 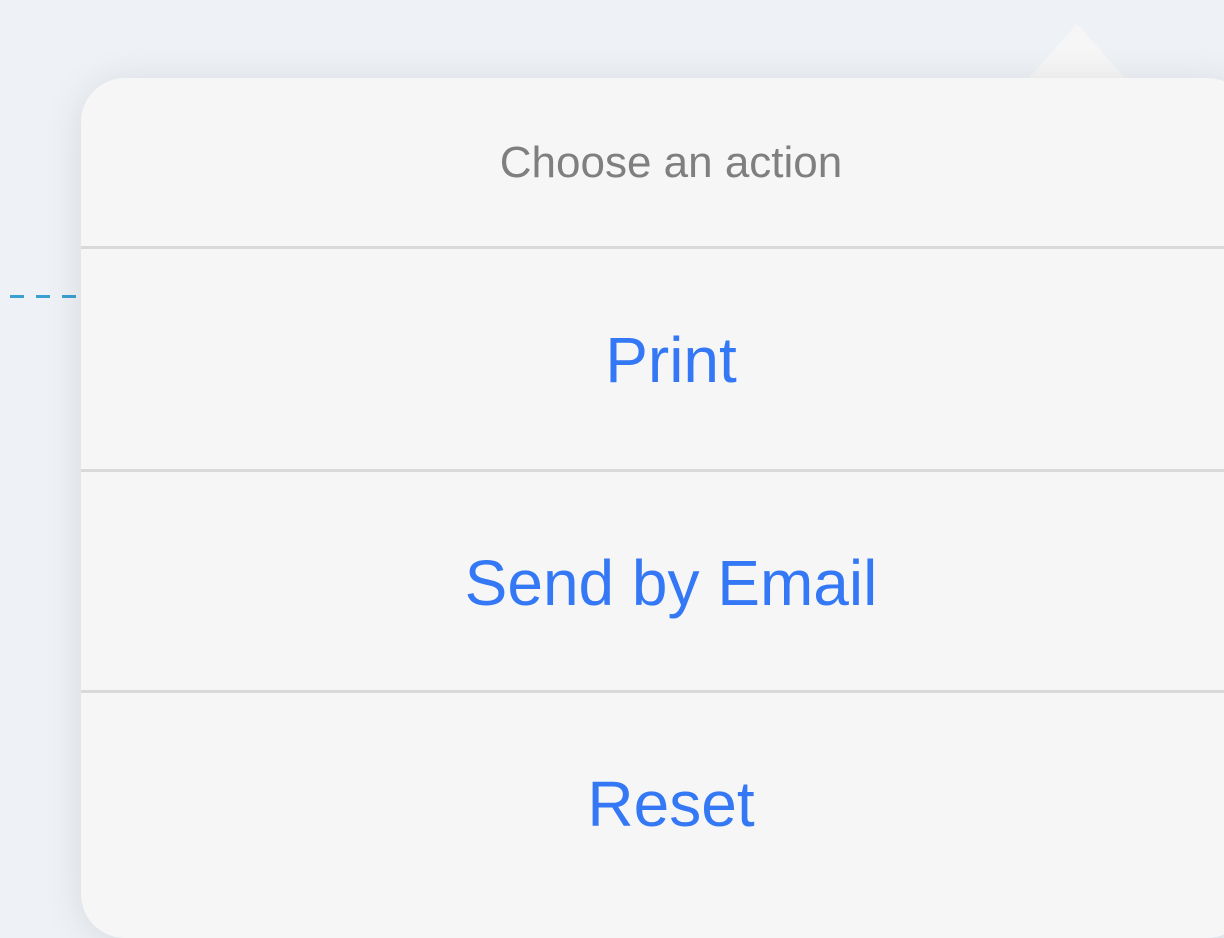 I want to click on popover-arrow, so click(x=1077, y=52).